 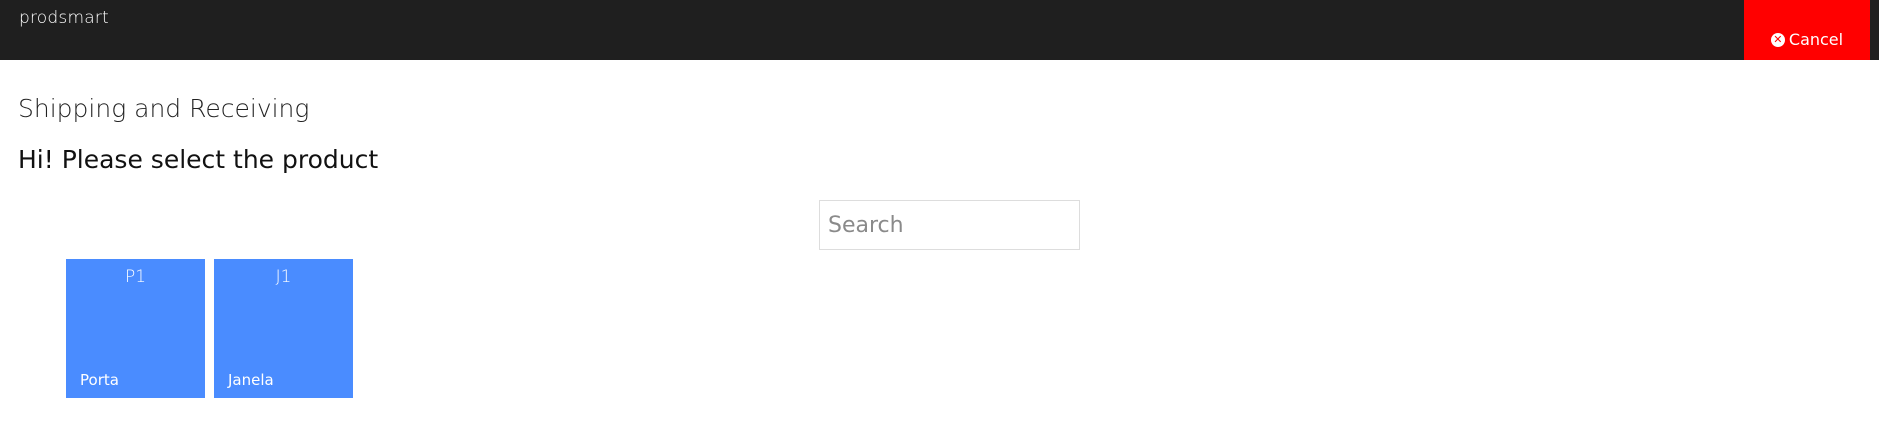 What do you see at coordinates (1816, 39) in the screenshot?
I see `cancel-button-label: Cancel` at bounding box center [1816, 39].